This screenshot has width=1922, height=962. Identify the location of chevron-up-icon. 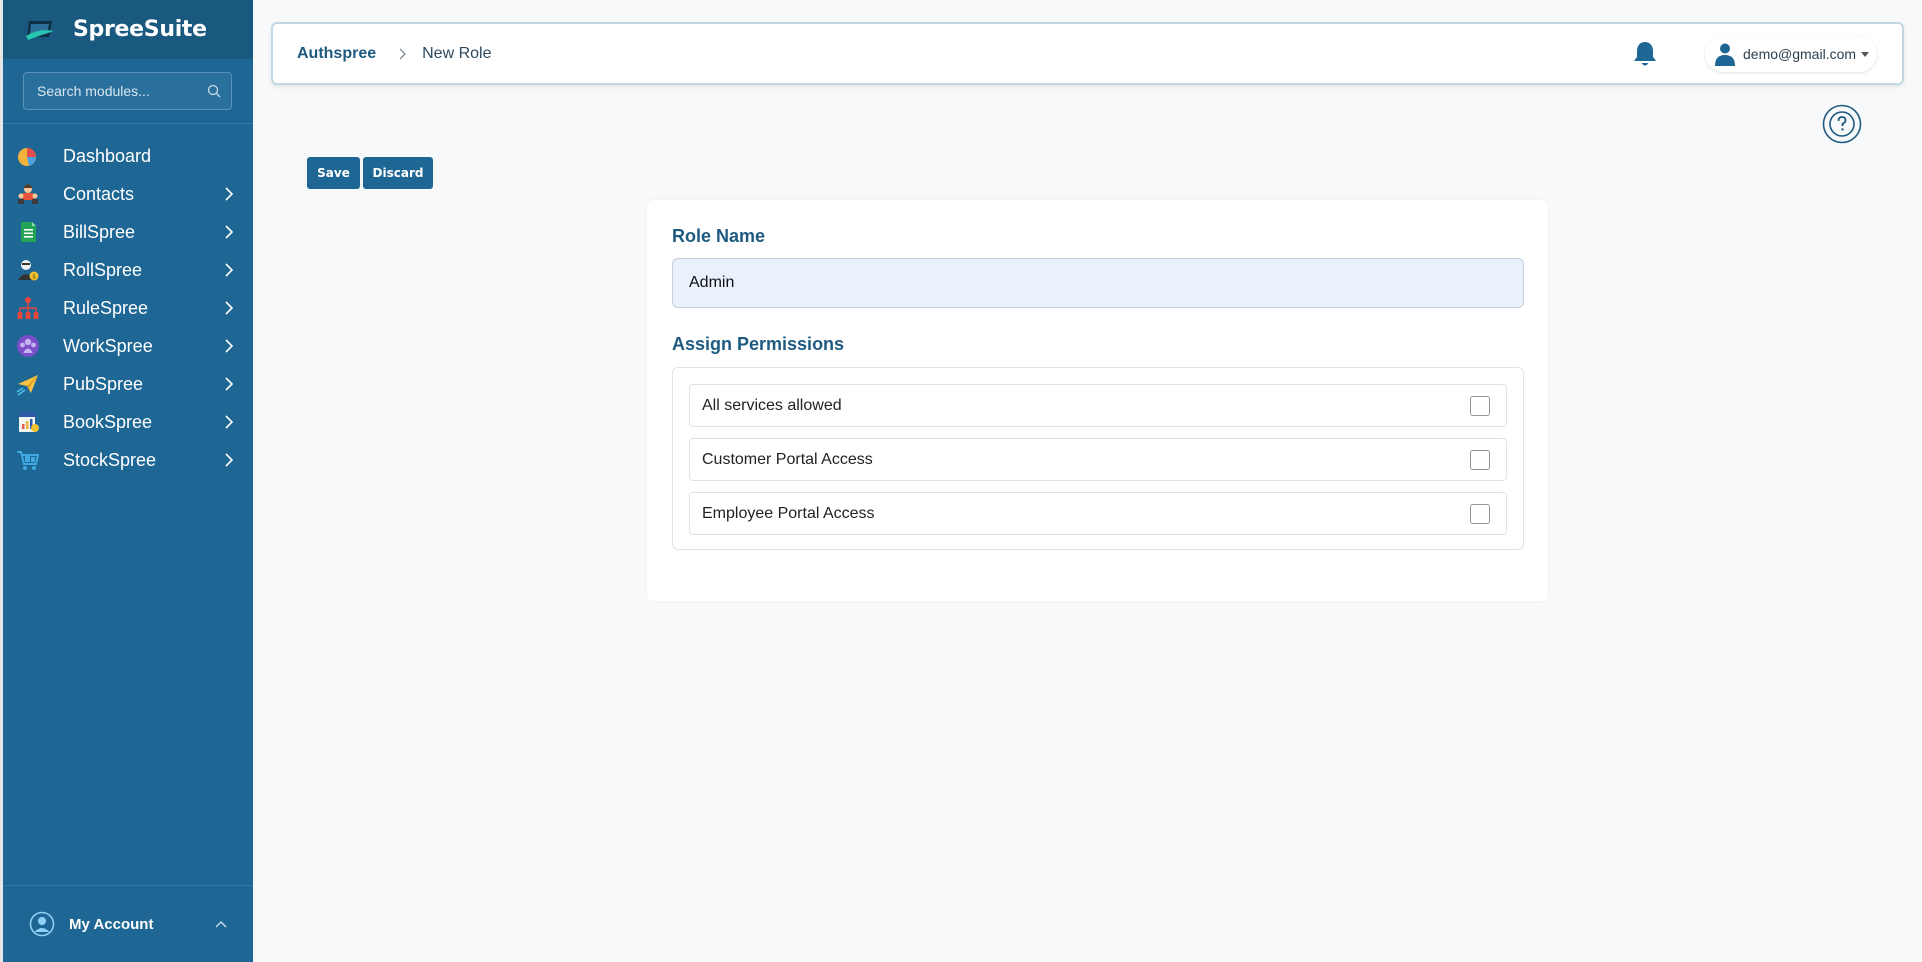
(221, 924).